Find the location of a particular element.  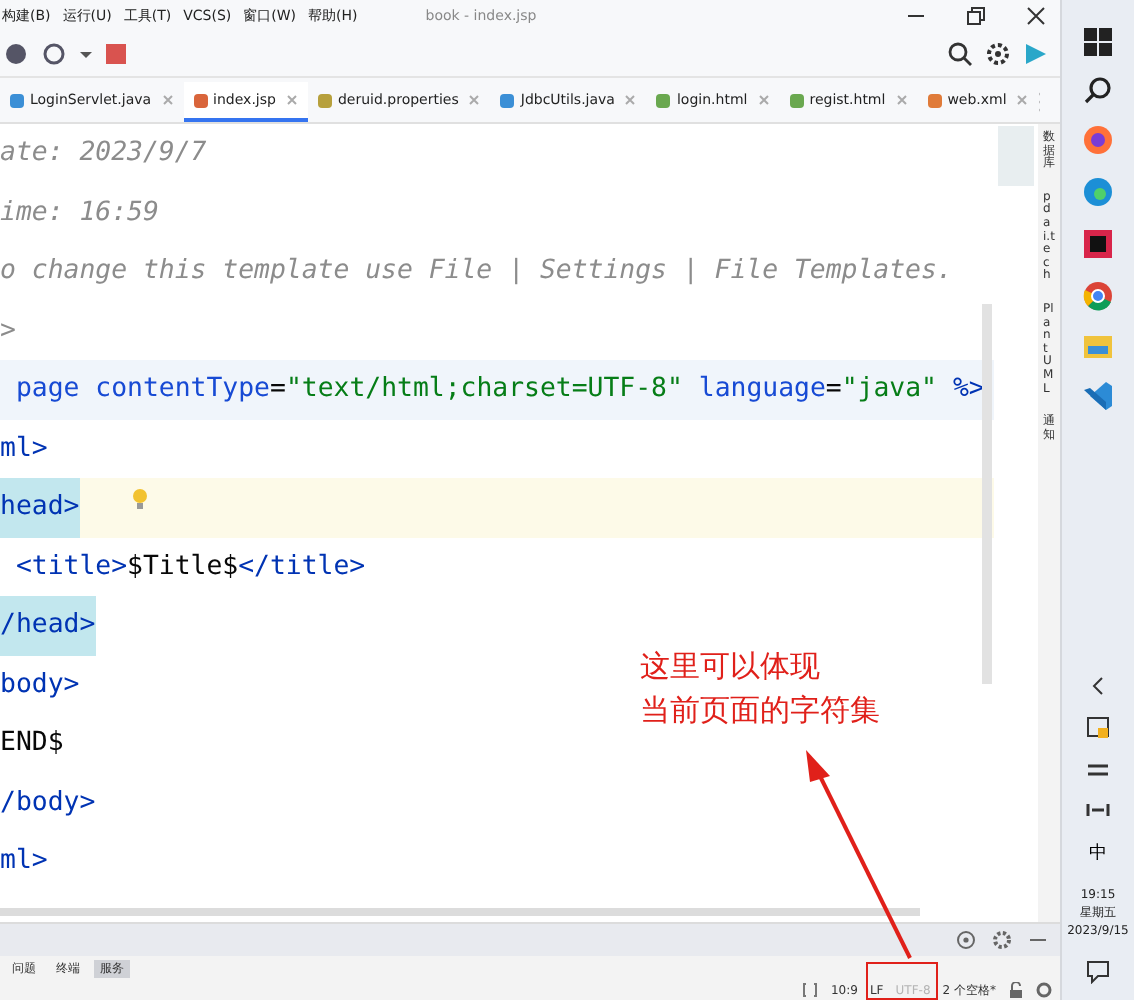

folder-icon is located at coordinates (1098, 346).